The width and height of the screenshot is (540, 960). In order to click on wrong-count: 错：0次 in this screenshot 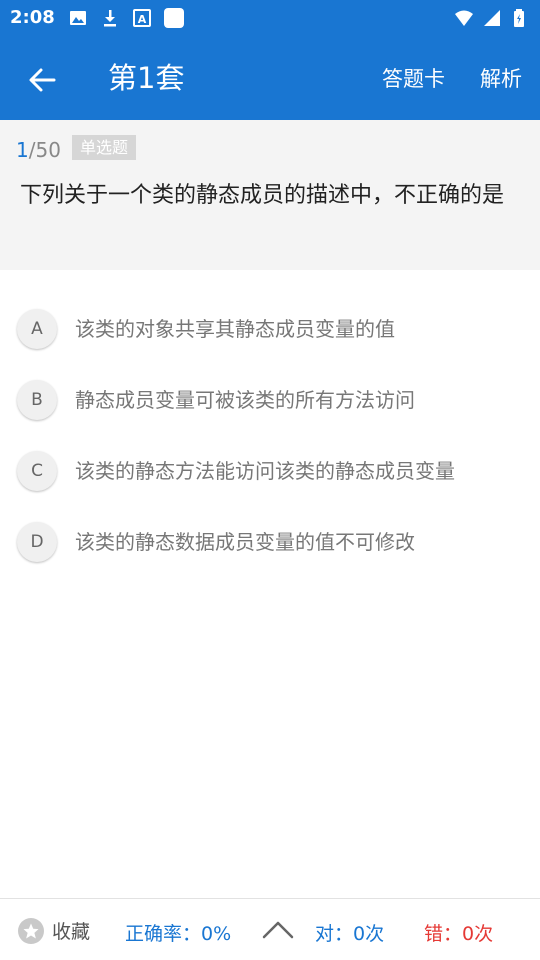, I will do `click(459, 934)`.